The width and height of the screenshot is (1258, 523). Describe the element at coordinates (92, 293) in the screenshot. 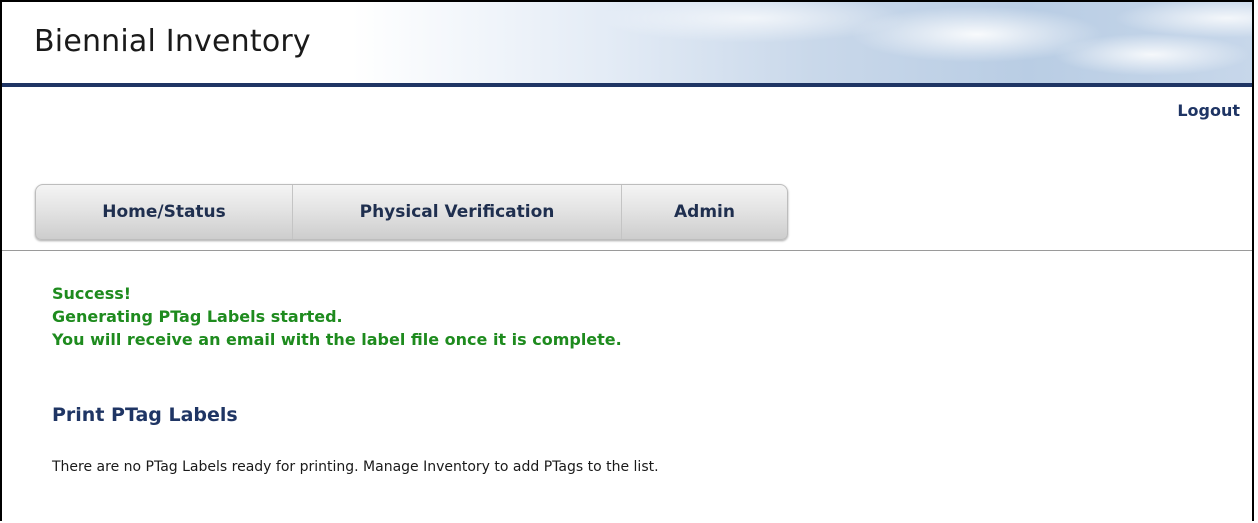

I see `success-title: Success!` at that location.